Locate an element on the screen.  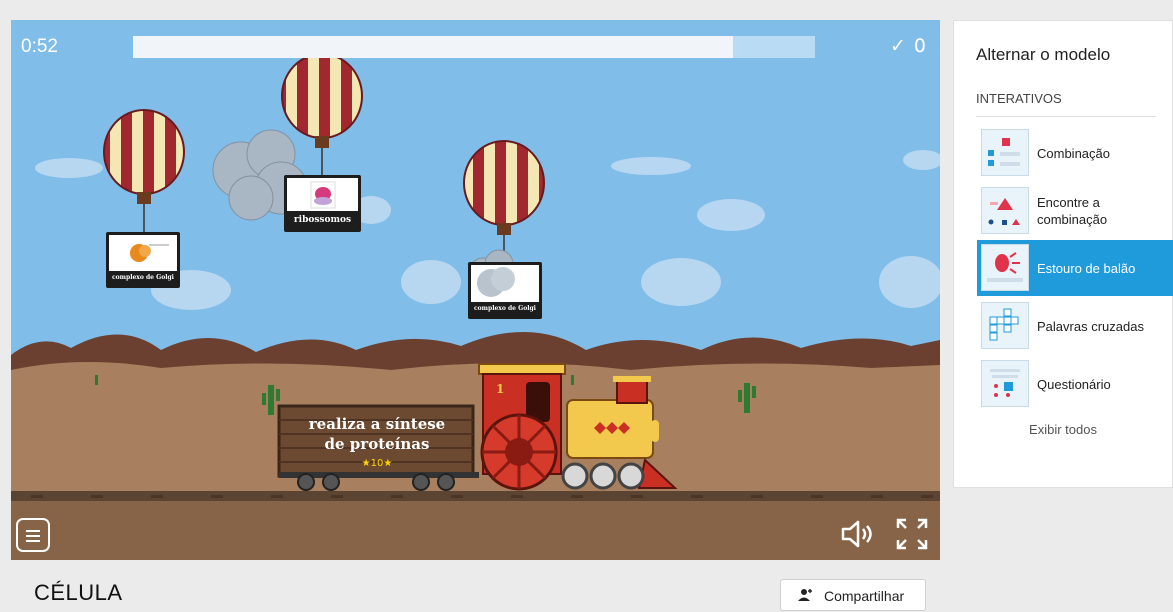
sidebar-item-label: Combinação is located at coordinates (1073, 153).